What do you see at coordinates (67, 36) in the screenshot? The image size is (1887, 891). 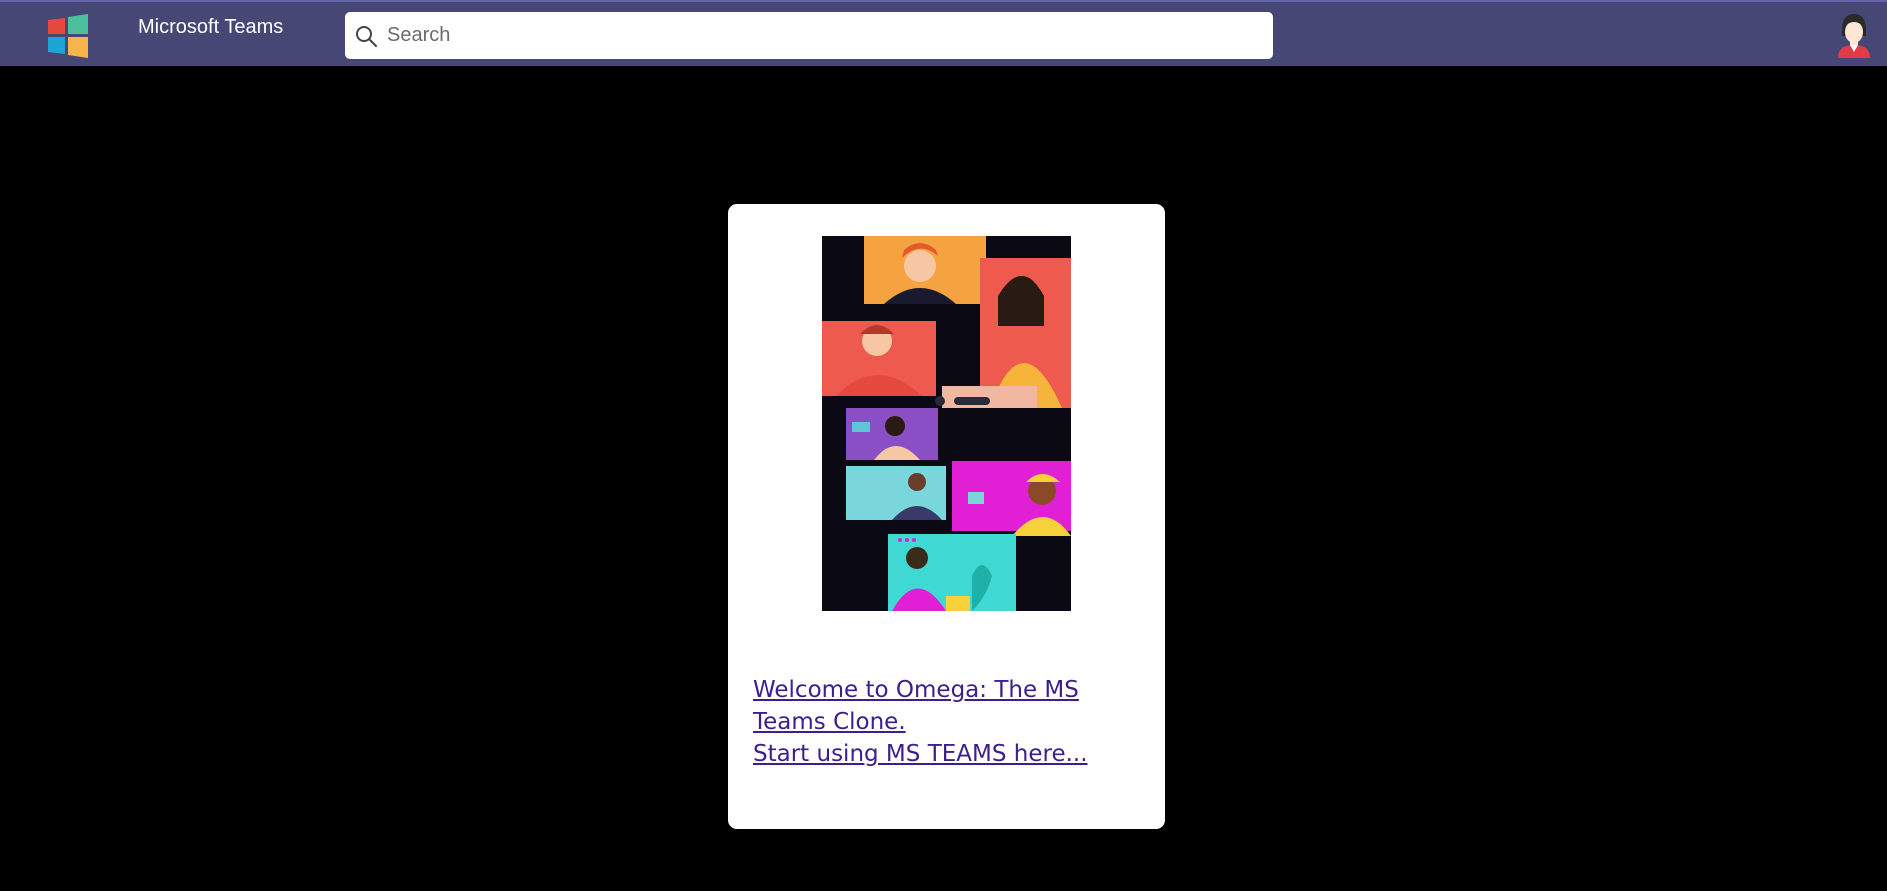 I see `windows-logo-icon` at bounding box center [67, 36].